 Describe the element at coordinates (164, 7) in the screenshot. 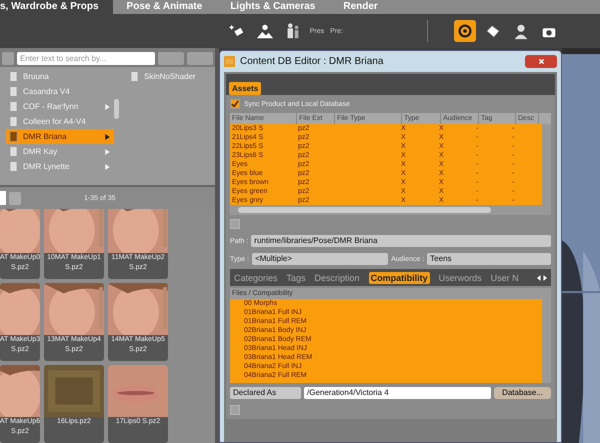

I see `workspace-tab: Pose & Animate` at that location.